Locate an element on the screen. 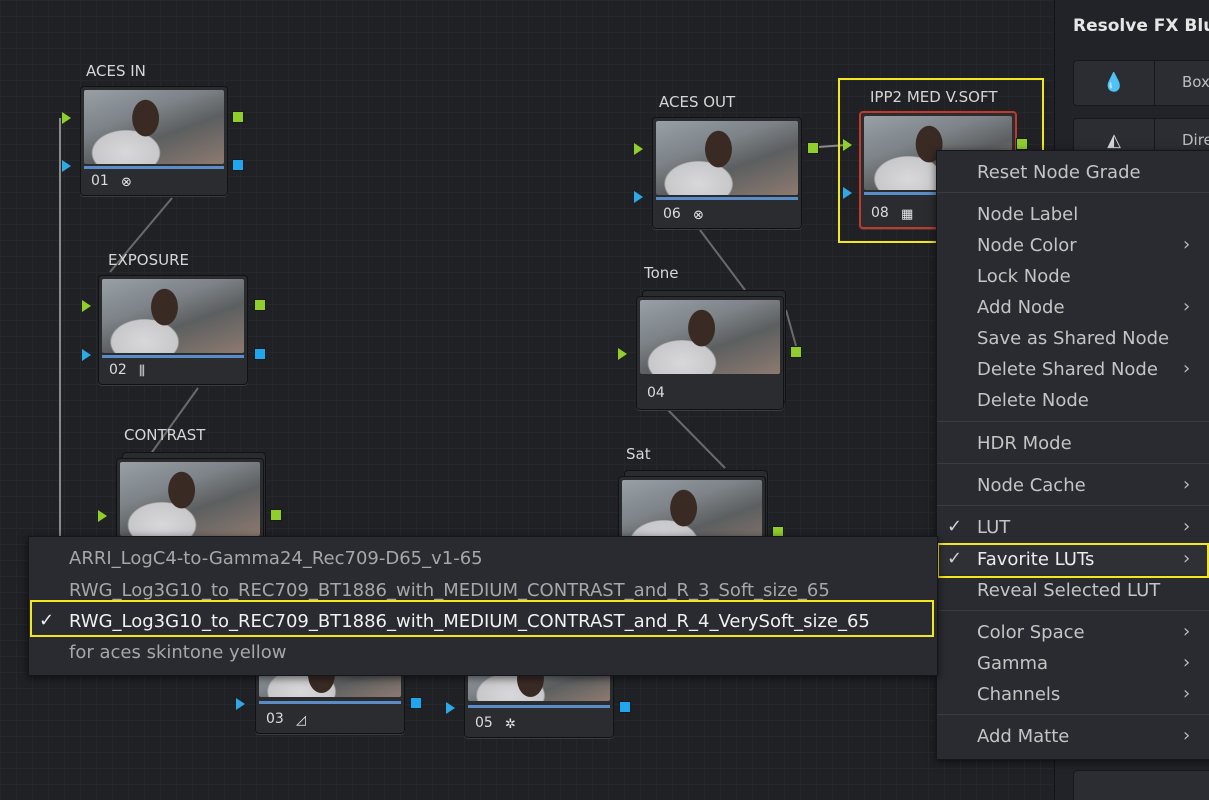 The width and height of the screenshot is (1209, 800). menu-item-gamma: Gamma › is located at coordinates (1073, 663).